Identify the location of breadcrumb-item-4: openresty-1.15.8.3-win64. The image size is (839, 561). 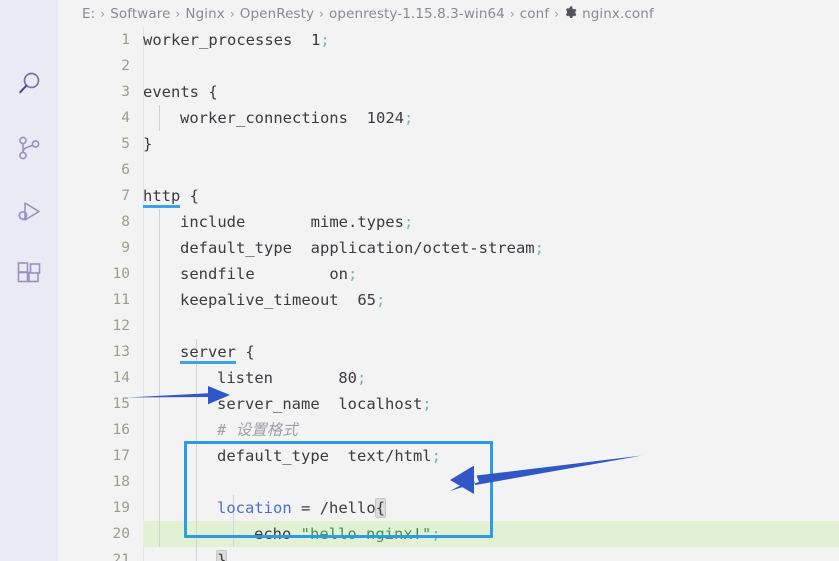
(417, 14).